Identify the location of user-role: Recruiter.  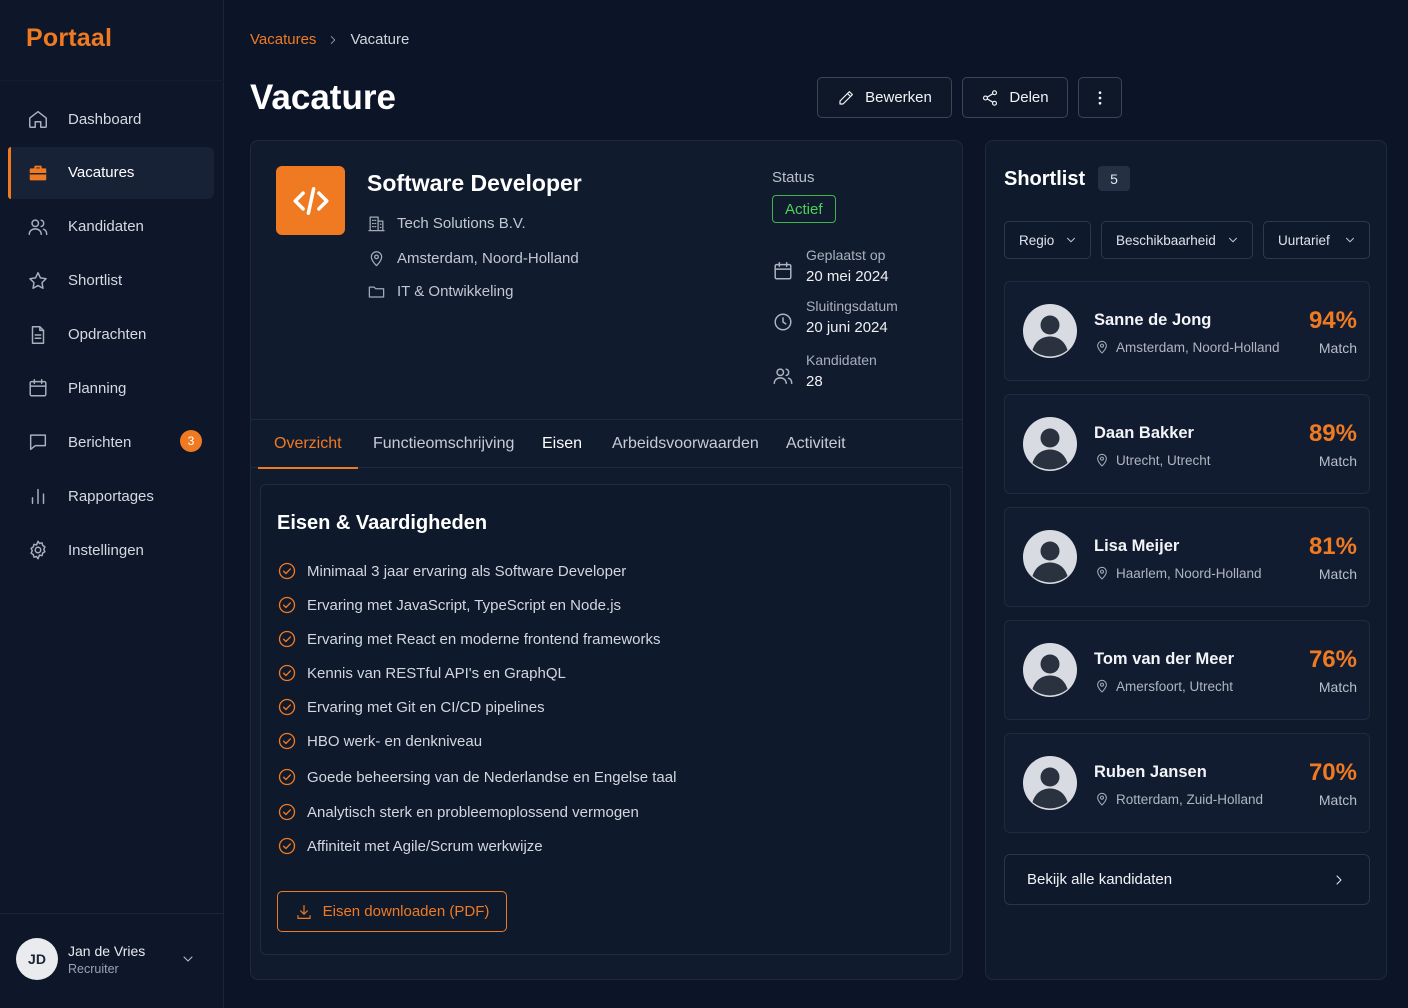
(93, 968).